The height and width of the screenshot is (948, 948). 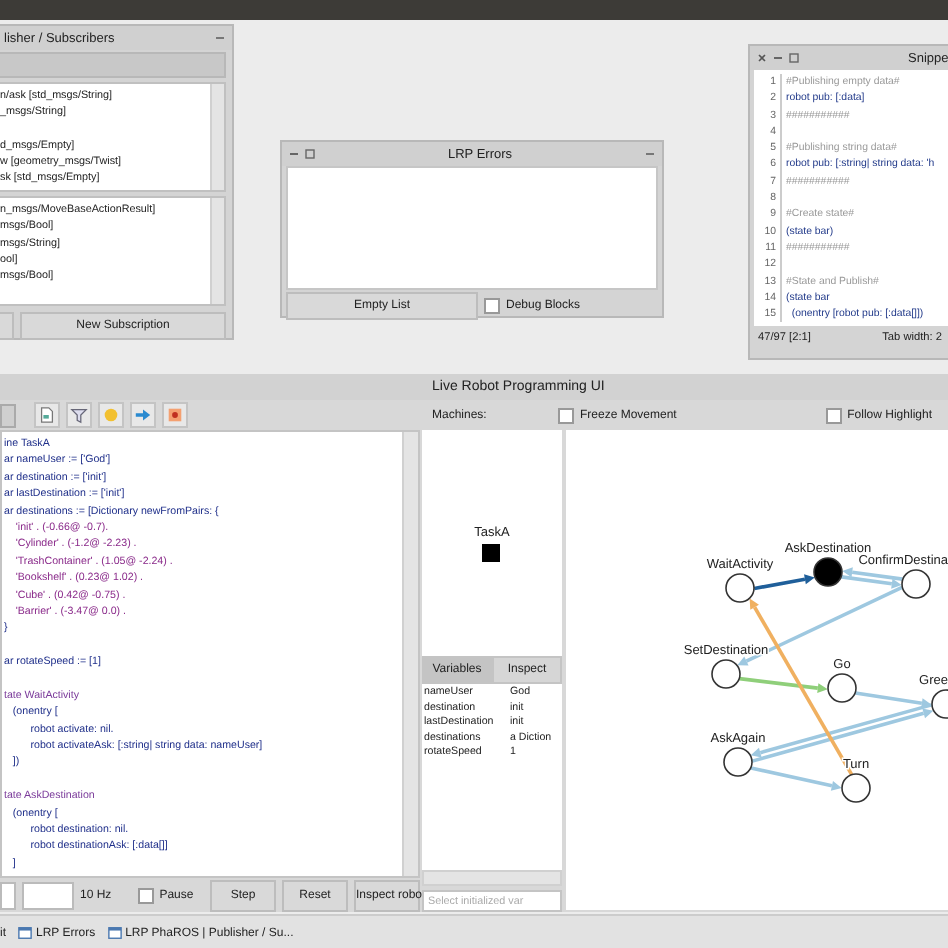 What do you see at coordinates (762, 58) in the screenshot?
I see `close-icon` at bounding box center [762, 58].